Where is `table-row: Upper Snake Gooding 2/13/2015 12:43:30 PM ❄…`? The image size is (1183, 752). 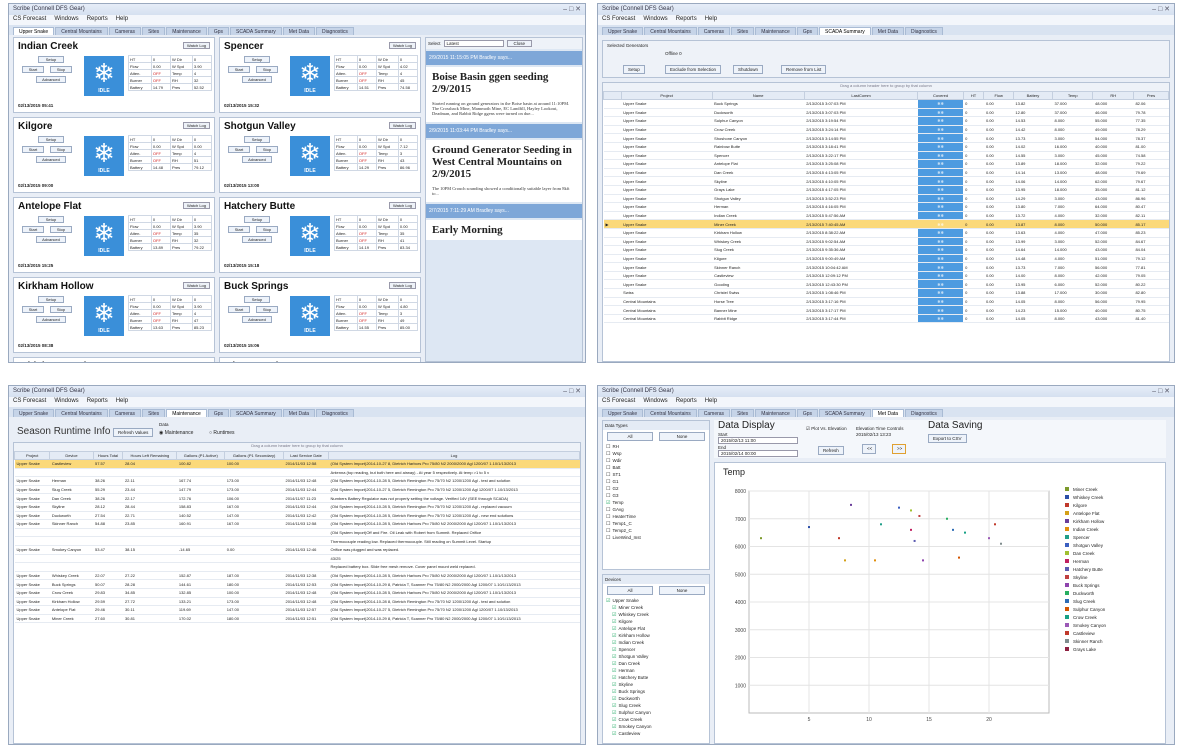 table-row: Upper Snake Gooding 2/13/2015 12:43:30 PM ❄… is located at coordinates (886, 284).